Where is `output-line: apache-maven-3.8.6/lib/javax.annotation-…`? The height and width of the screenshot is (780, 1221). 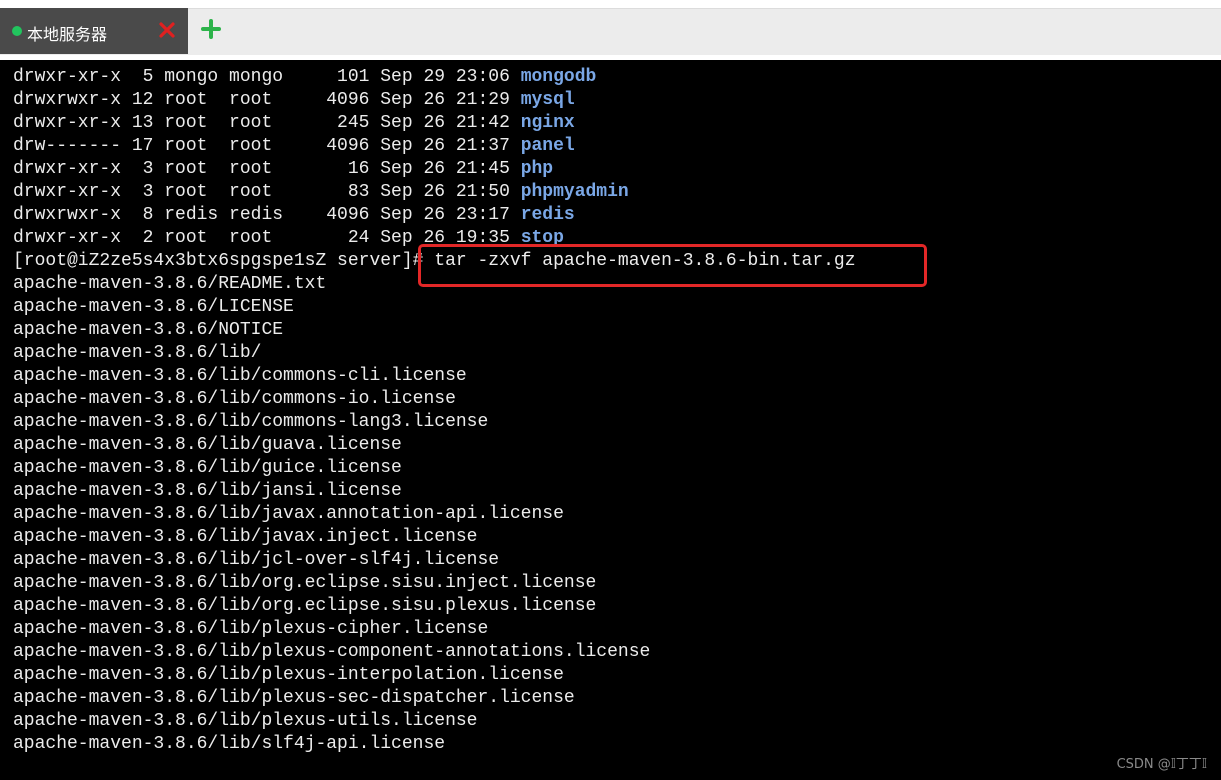 output-line: apache-maven-3.8.6/lib/javax.annotation-… is located at coordinates (288, 514).